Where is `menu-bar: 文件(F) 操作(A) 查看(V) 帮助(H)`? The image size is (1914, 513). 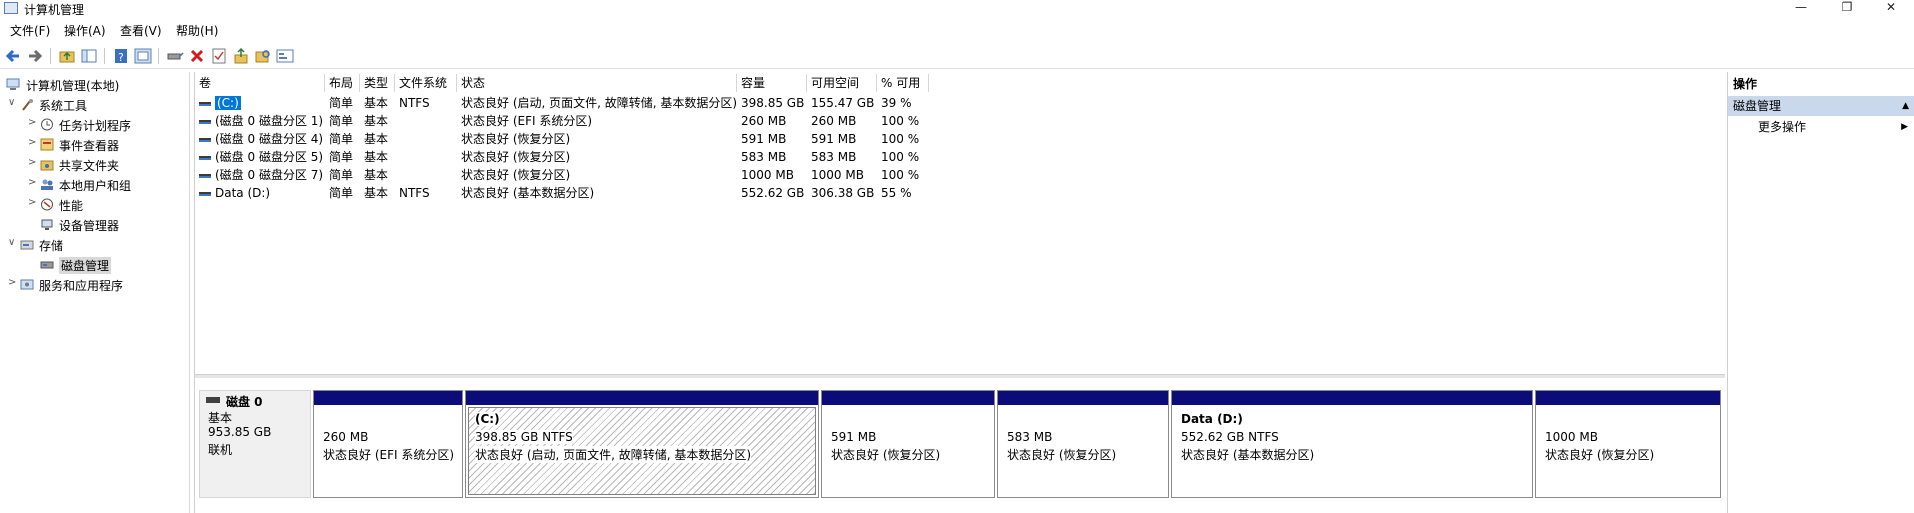 menu-bar: 文件(F) 操作(A) 查看(V) 帮助(H) is located at coordinates (957, 30).